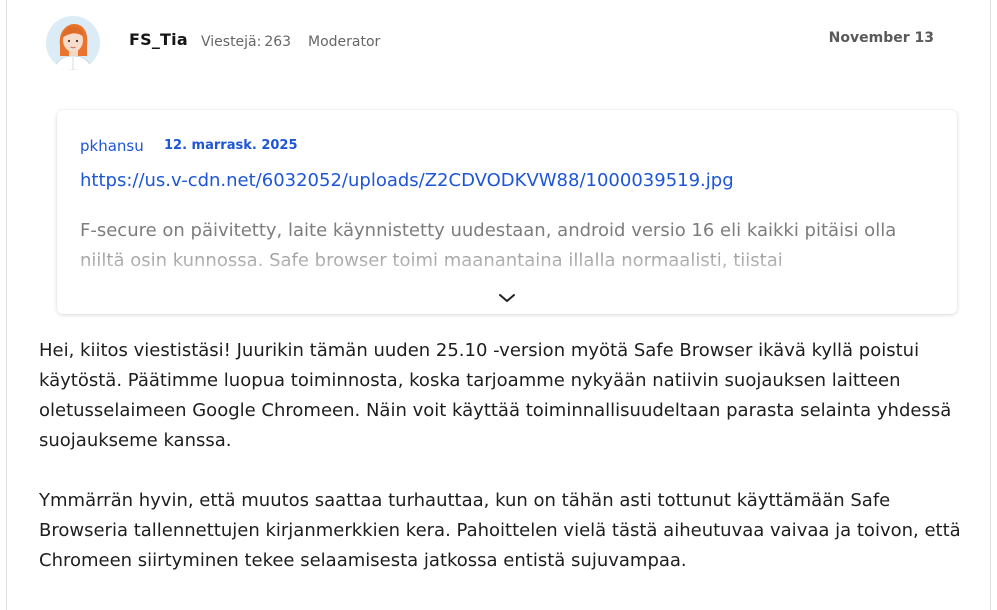 The width and height of the screenshot is (997, 610). What do you see at coordinates (278, 42) in the screenshot?
I see `post-count-value: 263` at bounding box center [278, 42].